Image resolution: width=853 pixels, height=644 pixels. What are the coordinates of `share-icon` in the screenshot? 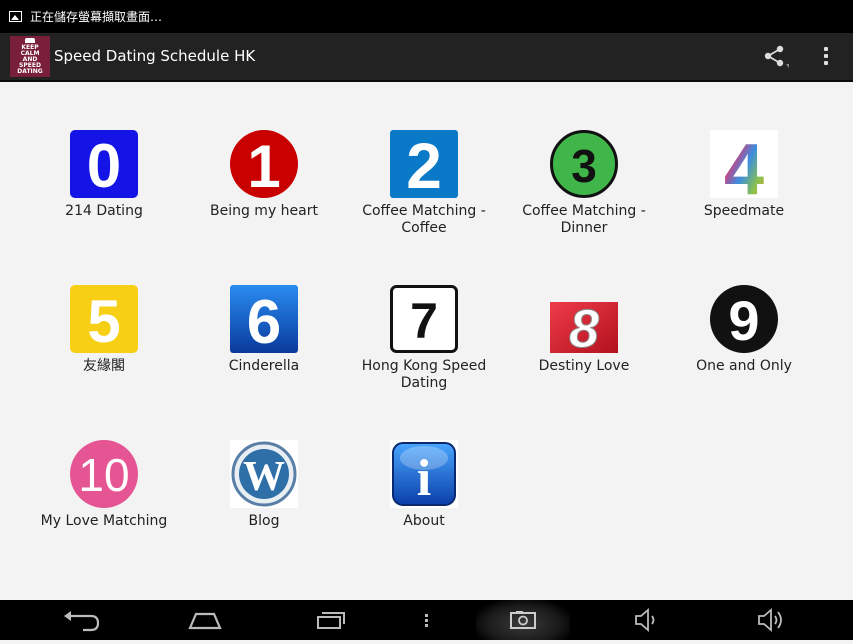 It's located at (776, 56).